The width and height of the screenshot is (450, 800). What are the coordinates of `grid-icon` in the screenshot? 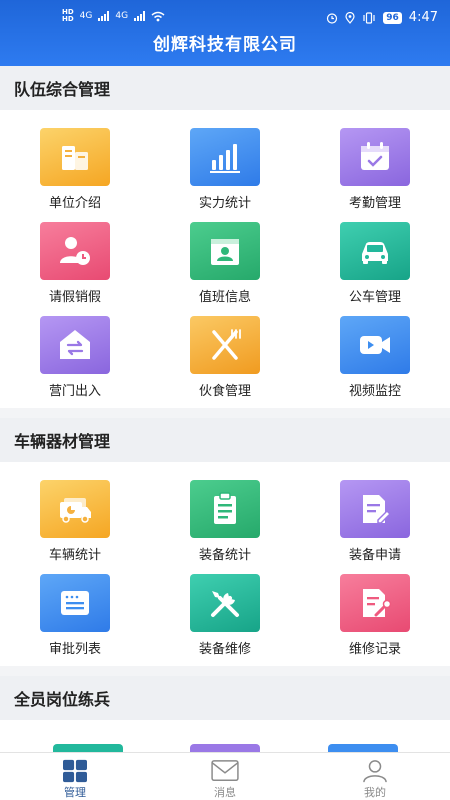 It's located at (75, 771).